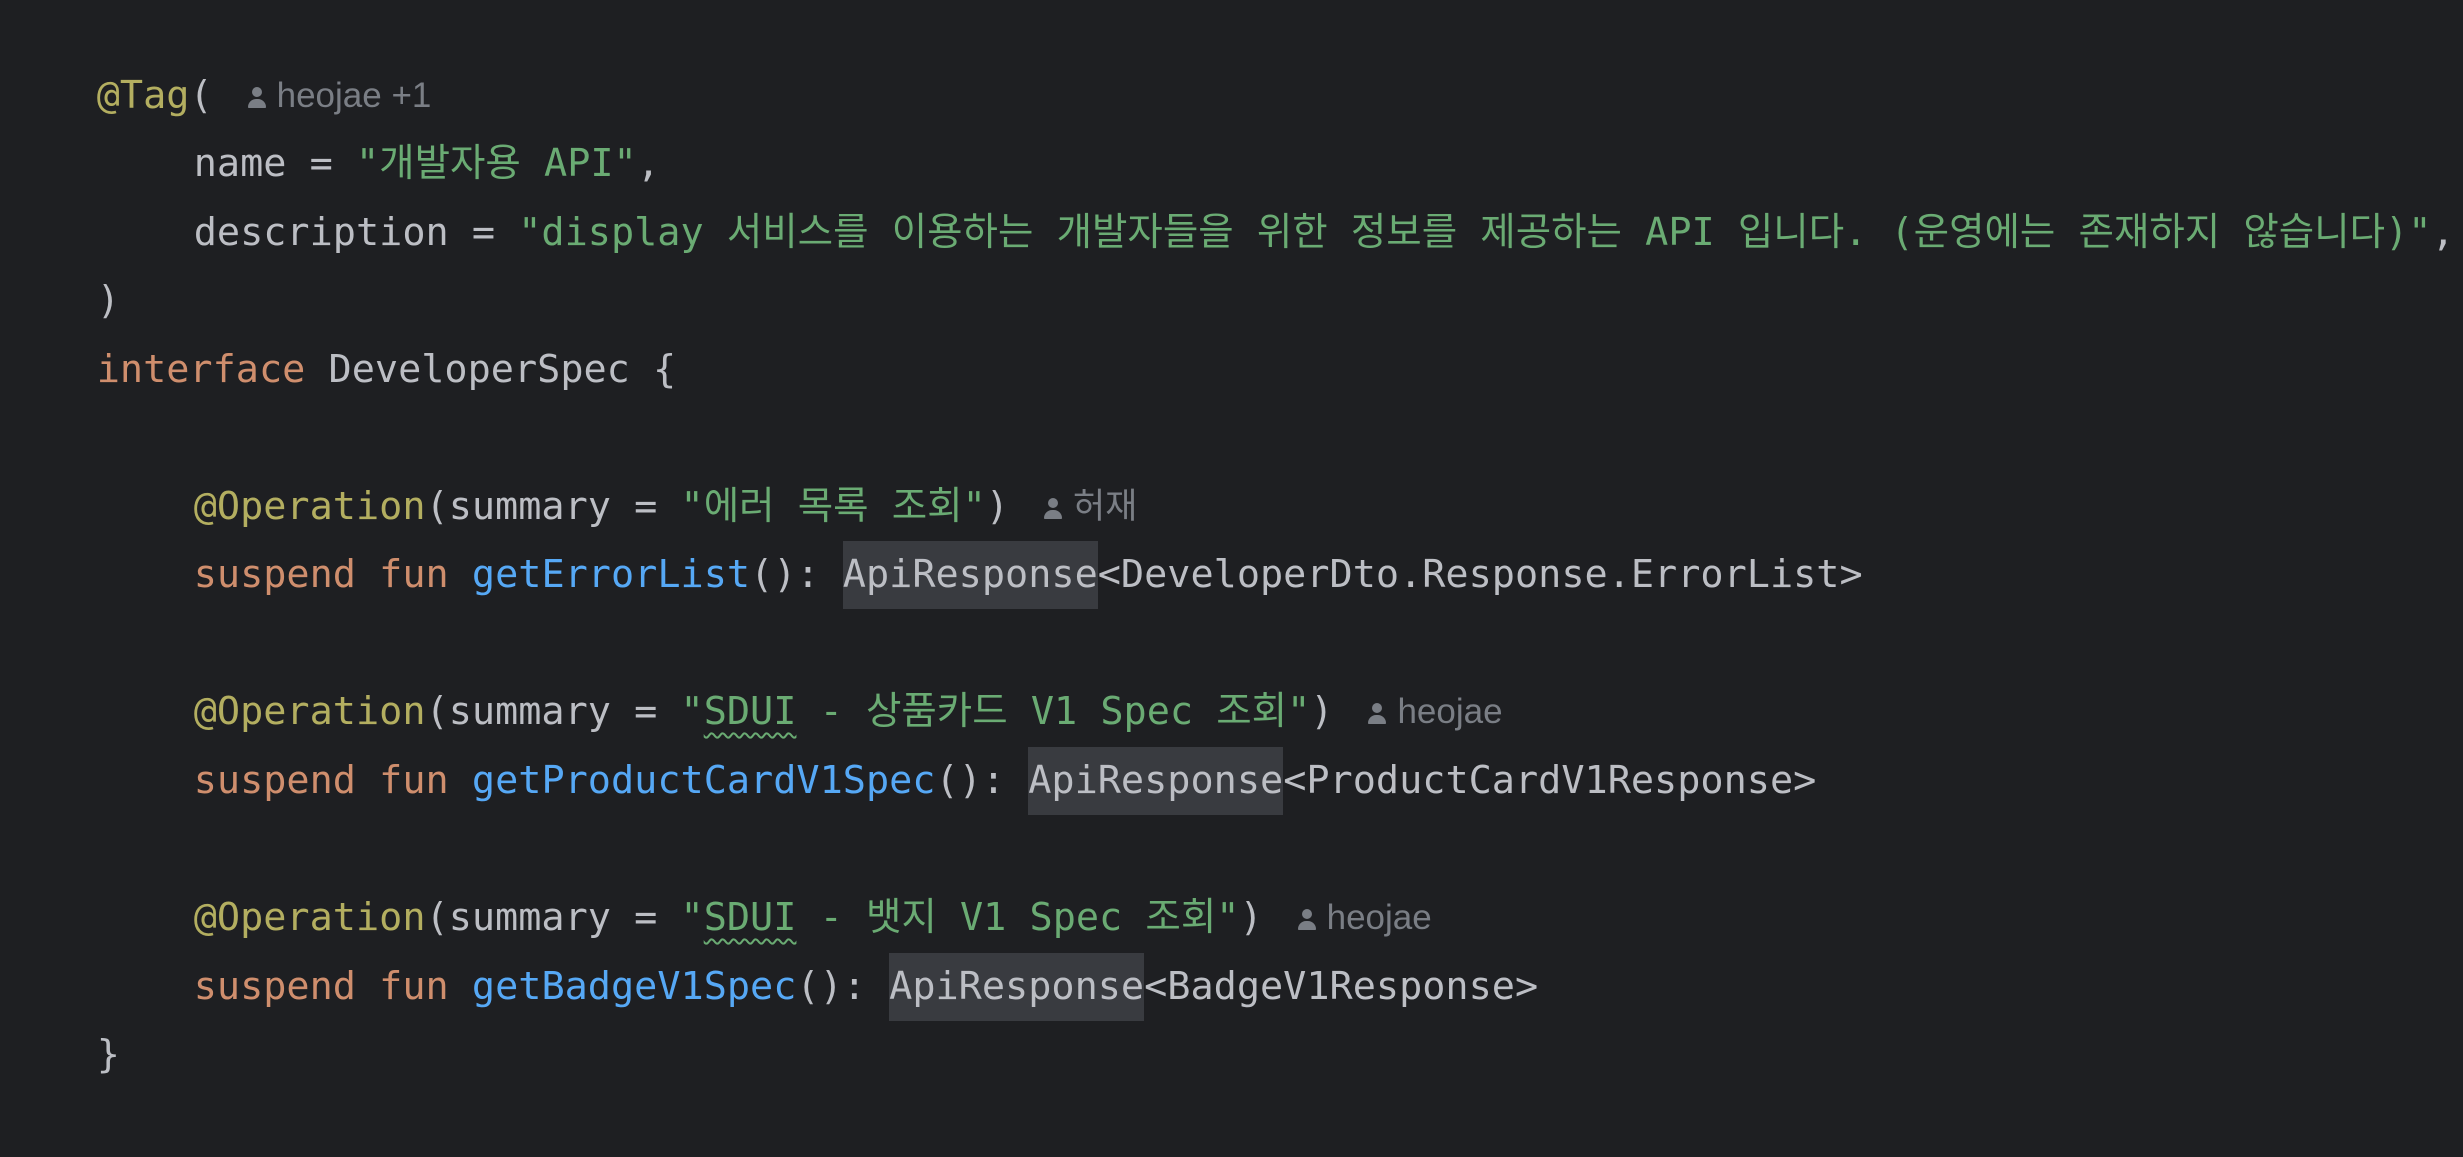  What do you see at coordinates (1480, 574) in the screenshot?
I see `generic-type: <DeveloperDto.Response.ErrorList>` at bounding box center [1480, 574].